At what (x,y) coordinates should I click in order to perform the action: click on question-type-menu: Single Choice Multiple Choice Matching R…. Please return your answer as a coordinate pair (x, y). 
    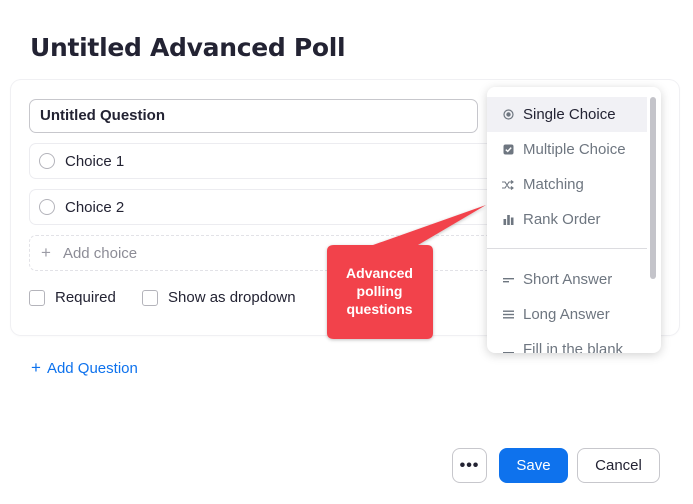
    Looking at the image, I should click on (574, 220).